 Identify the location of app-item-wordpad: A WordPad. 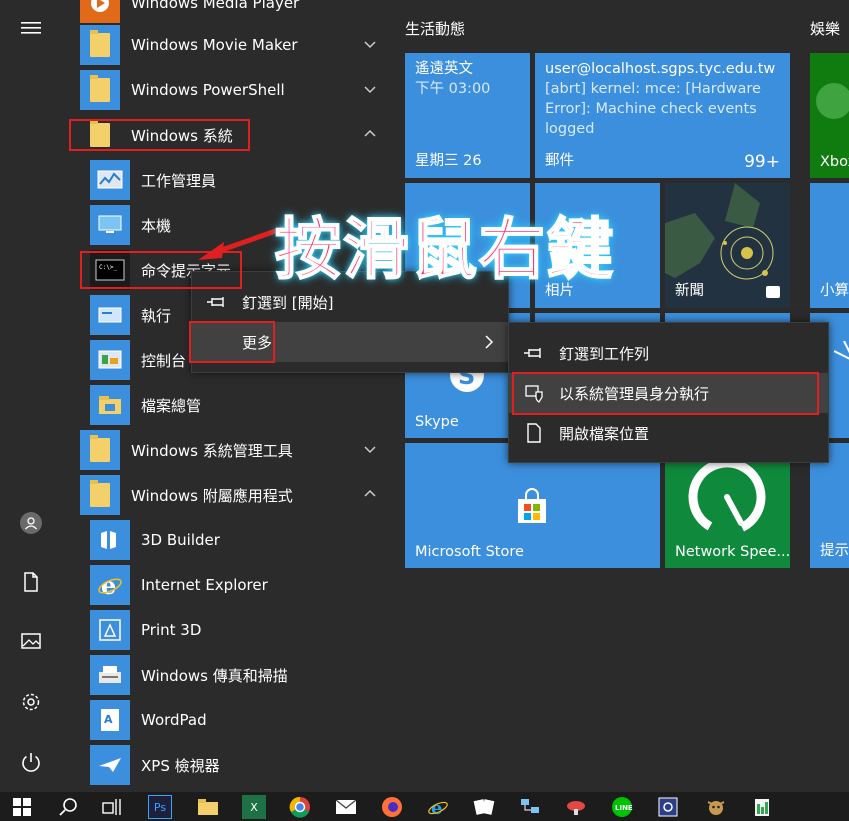
(240, 720).